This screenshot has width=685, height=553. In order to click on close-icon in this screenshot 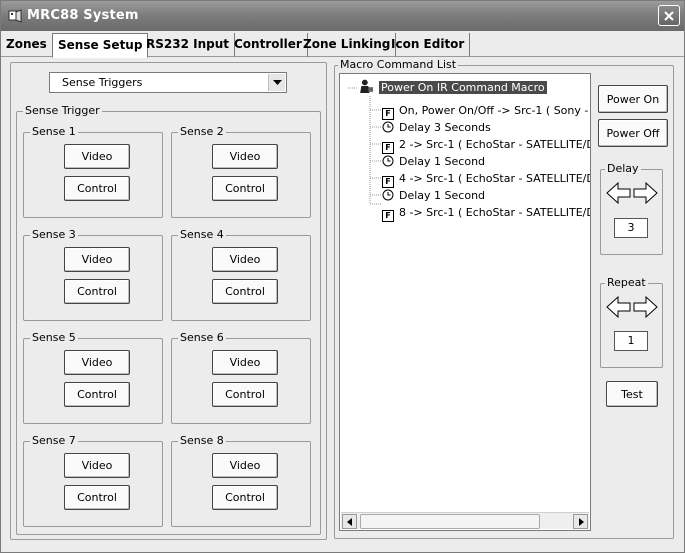, I will do `click(669, 15)`.